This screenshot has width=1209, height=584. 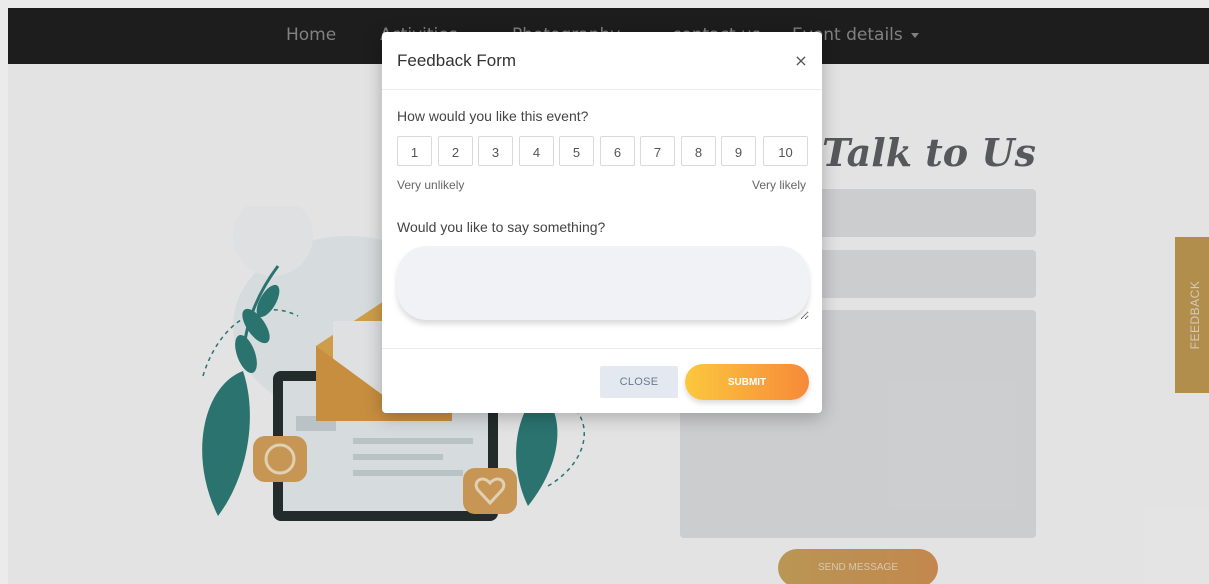 What do you see at coordinates (576, 151) in the screenshot?
I see `rating-option-5: 5` at bounding box center [576, 151].